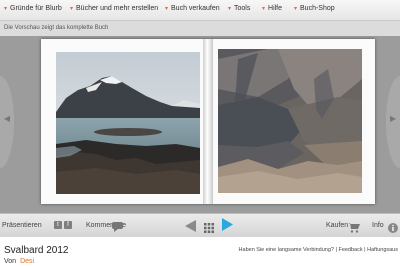 Image resolution: width=400 pixels, height=267 pixels. Describe the element at coordinates (200, 28) in the screenshot. I see `preview-notice-bar: Die Vorschau zeigt das komplette Buch` at that location.